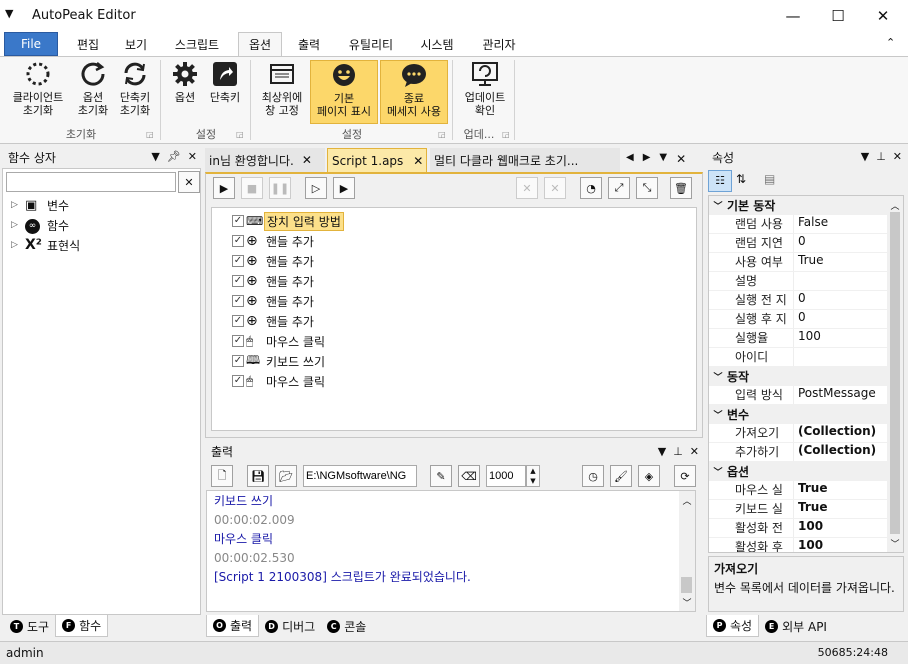  I want to click on property-row: 설명, so click(799, 281).